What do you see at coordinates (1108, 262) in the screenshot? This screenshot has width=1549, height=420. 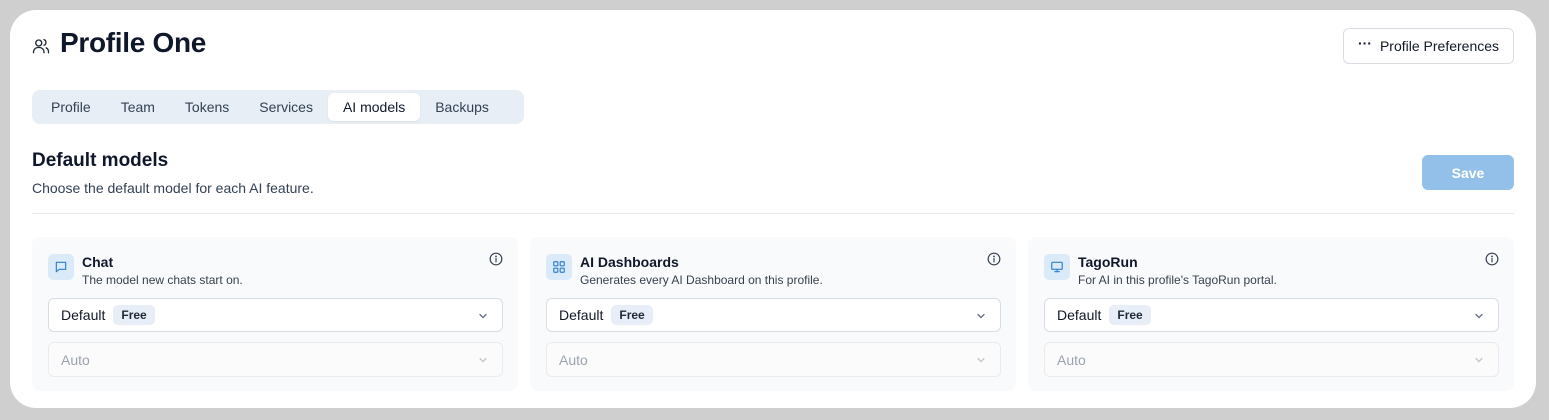 I see `card-title: TagoRun` at bounding box center [1108, 262].